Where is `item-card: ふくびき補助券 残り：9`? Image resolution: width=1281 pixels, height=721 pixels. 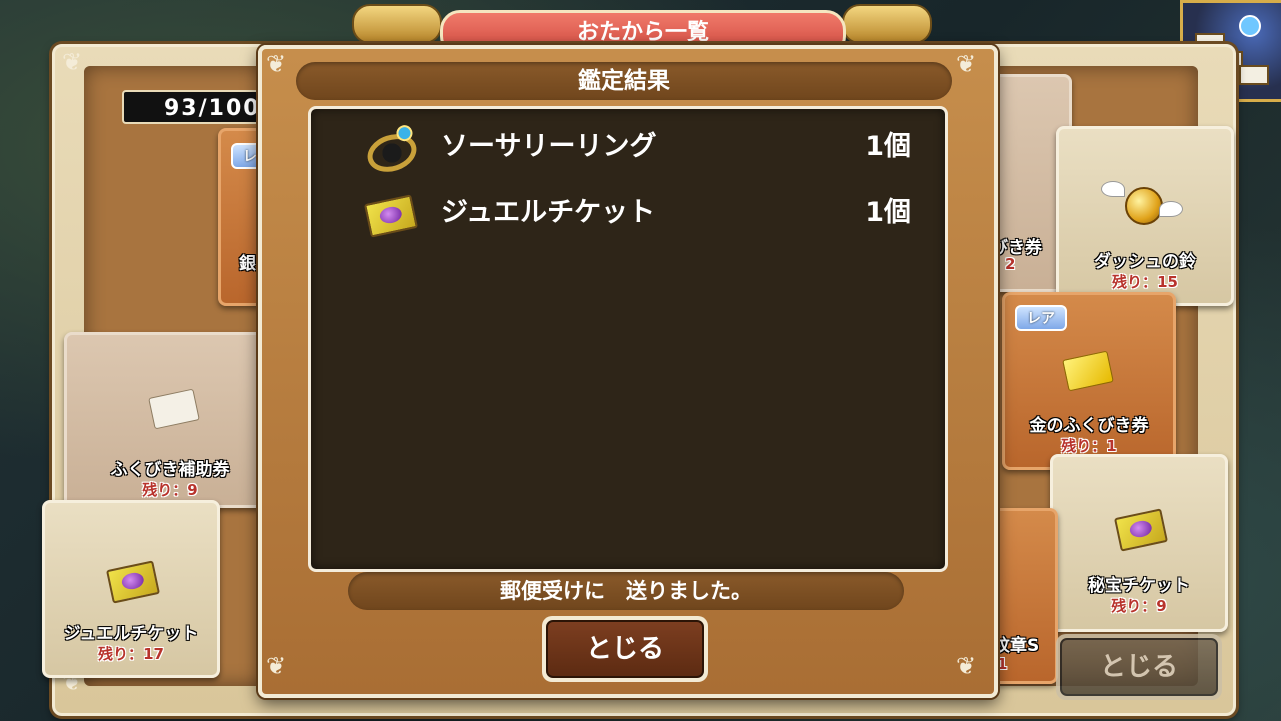
item-card: ふくびき補助券 残り：9 is located at coordinates (170, 420).